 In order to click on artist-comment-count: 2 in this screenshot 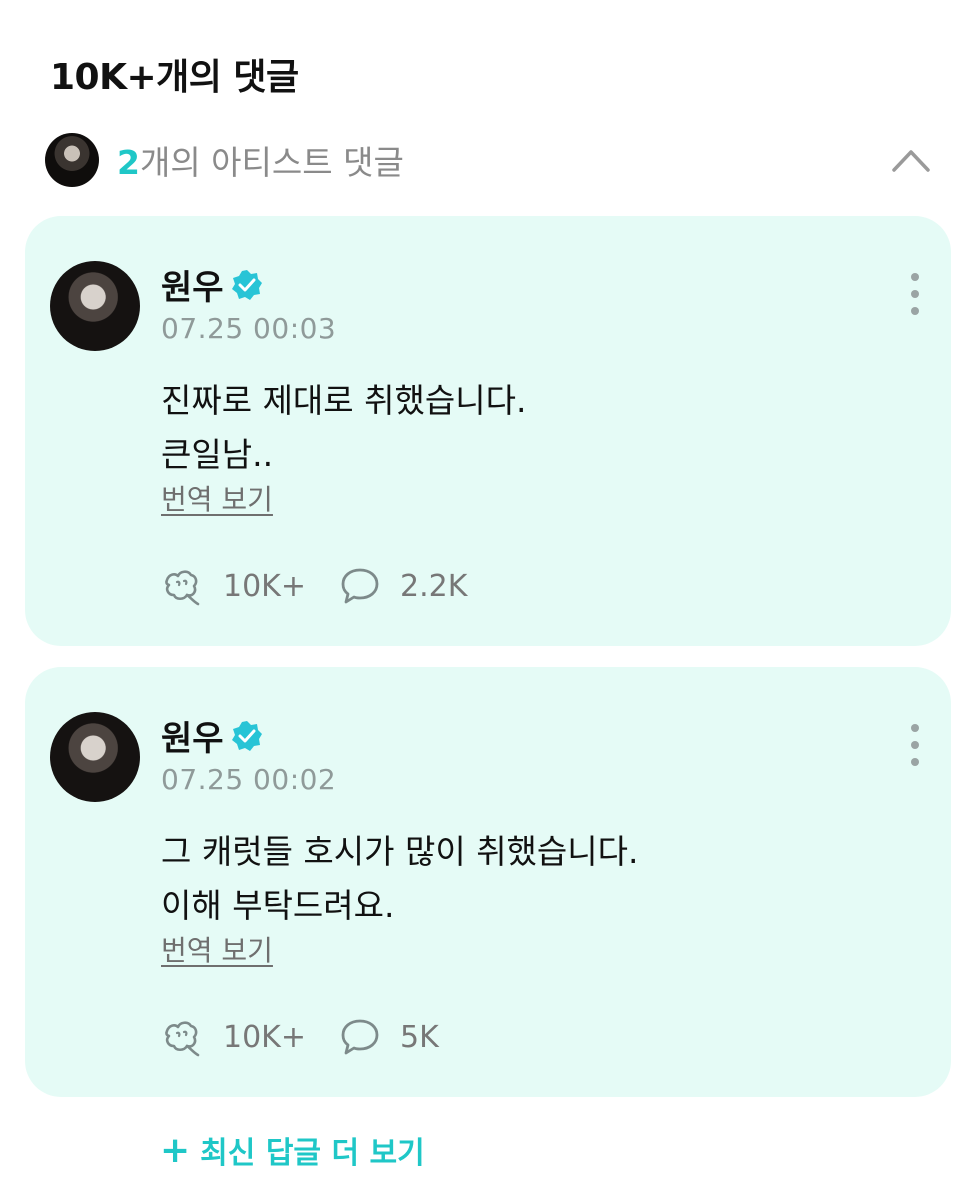, I will do `click(128, 162)`.